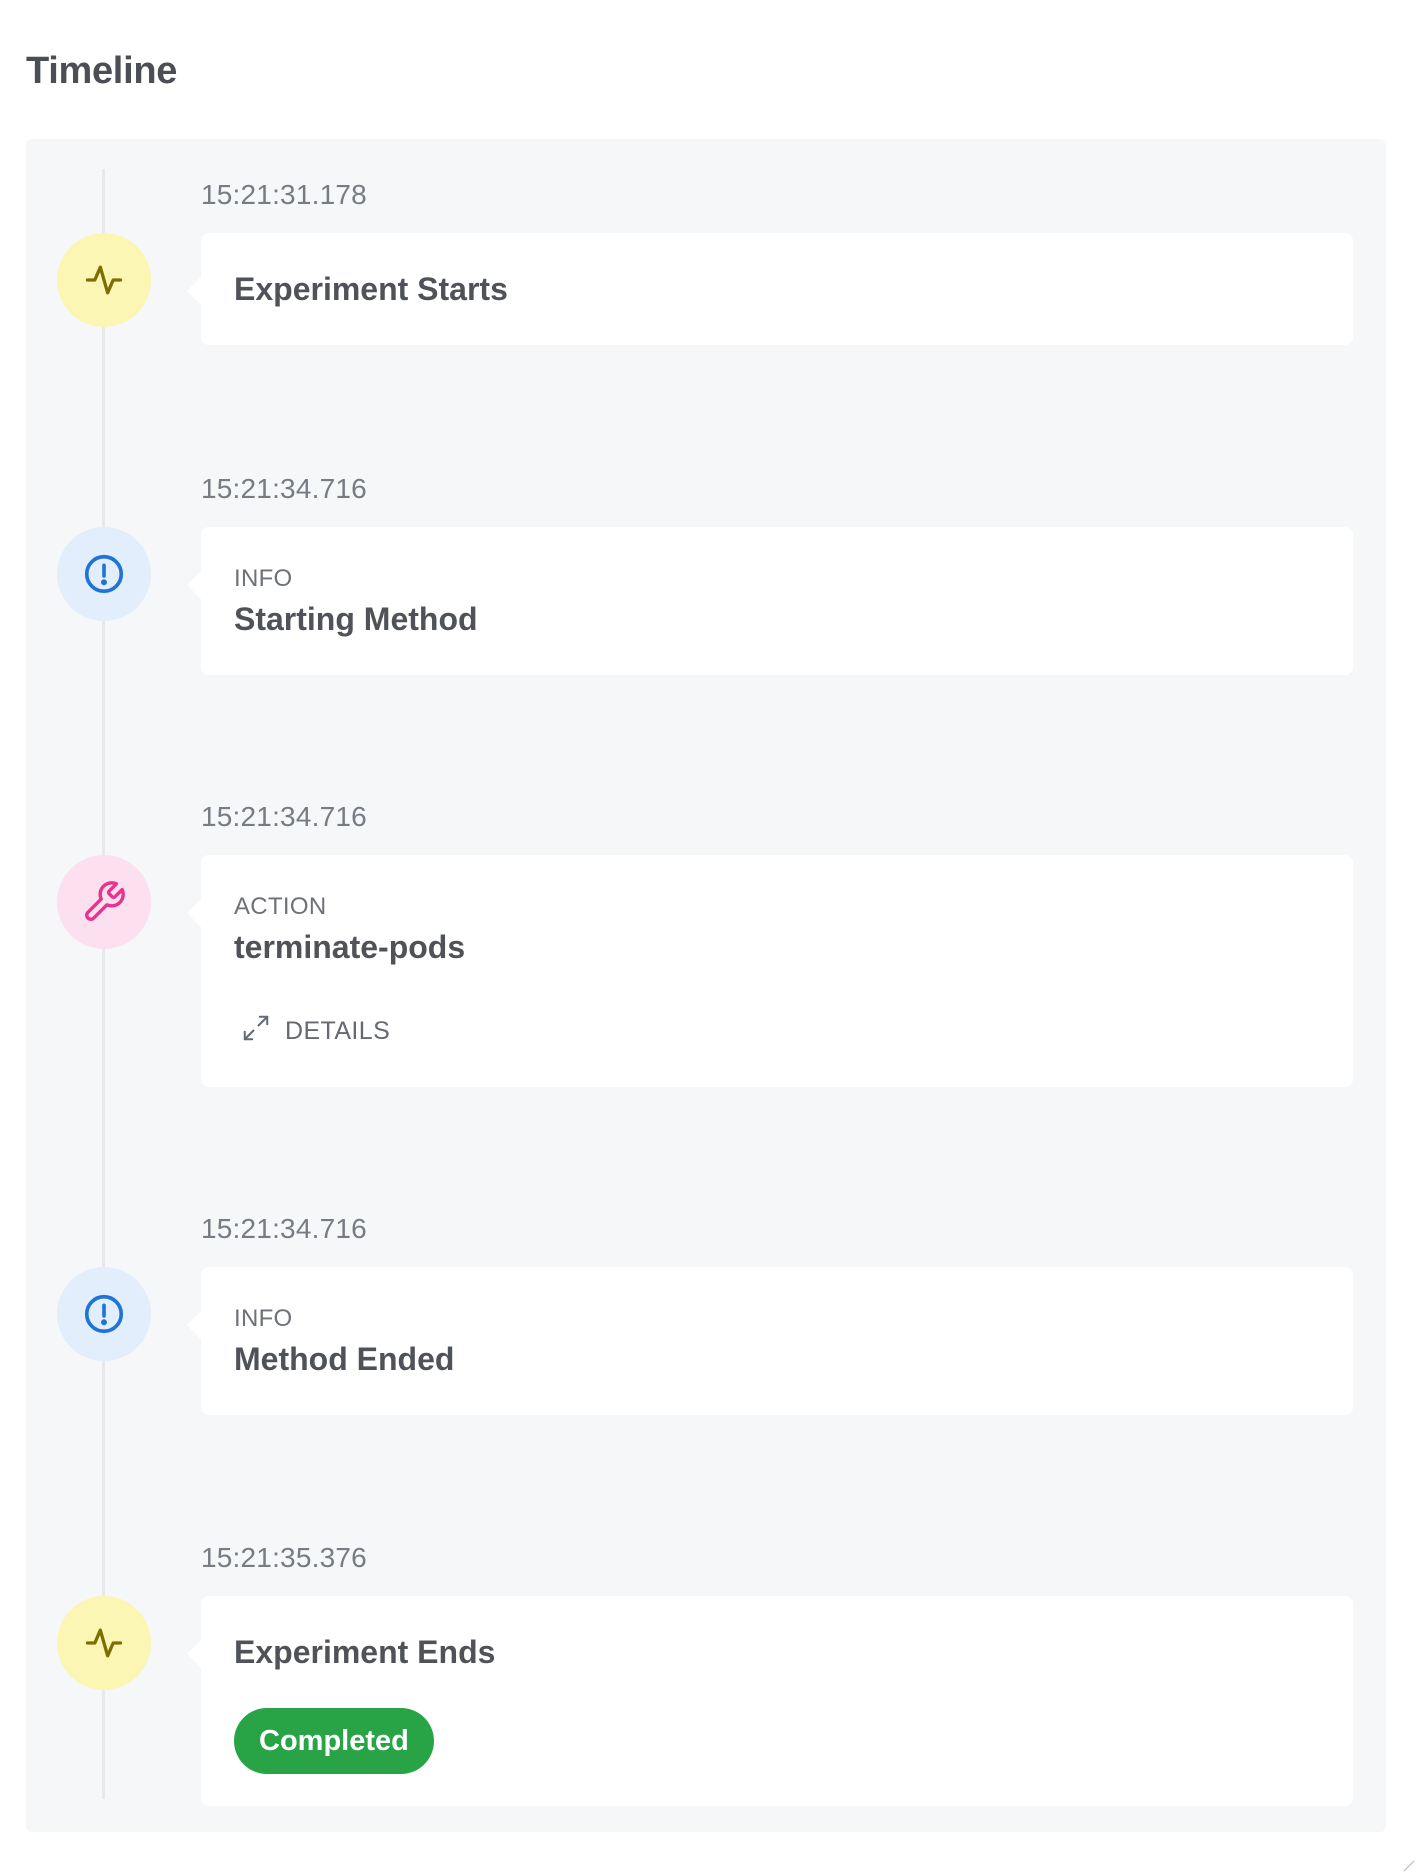 Image resolution: width=1417 pixels, height=1874 pixels. I want to click on event-timestamp: 15:21:35.376, so click(284, 1557).